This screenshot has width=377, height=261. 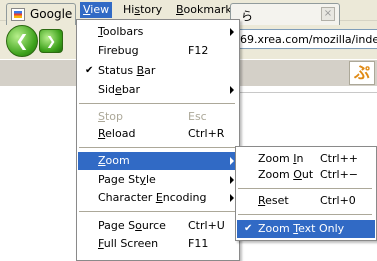 I want to click on divider, so click(x=307, y=92).